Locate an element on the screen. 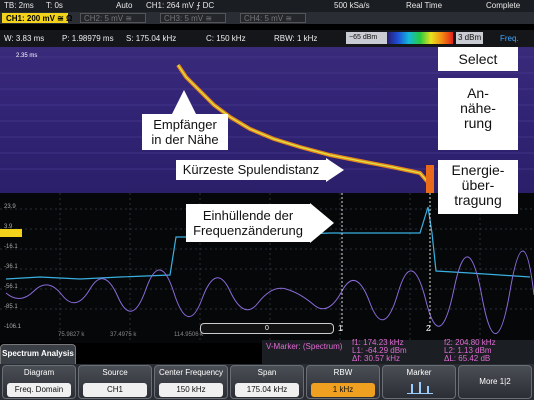 The height and width of the screenshot is (400, 534). callout-annaeherung: An- nähe- rung is located at coordinates (478, 114).